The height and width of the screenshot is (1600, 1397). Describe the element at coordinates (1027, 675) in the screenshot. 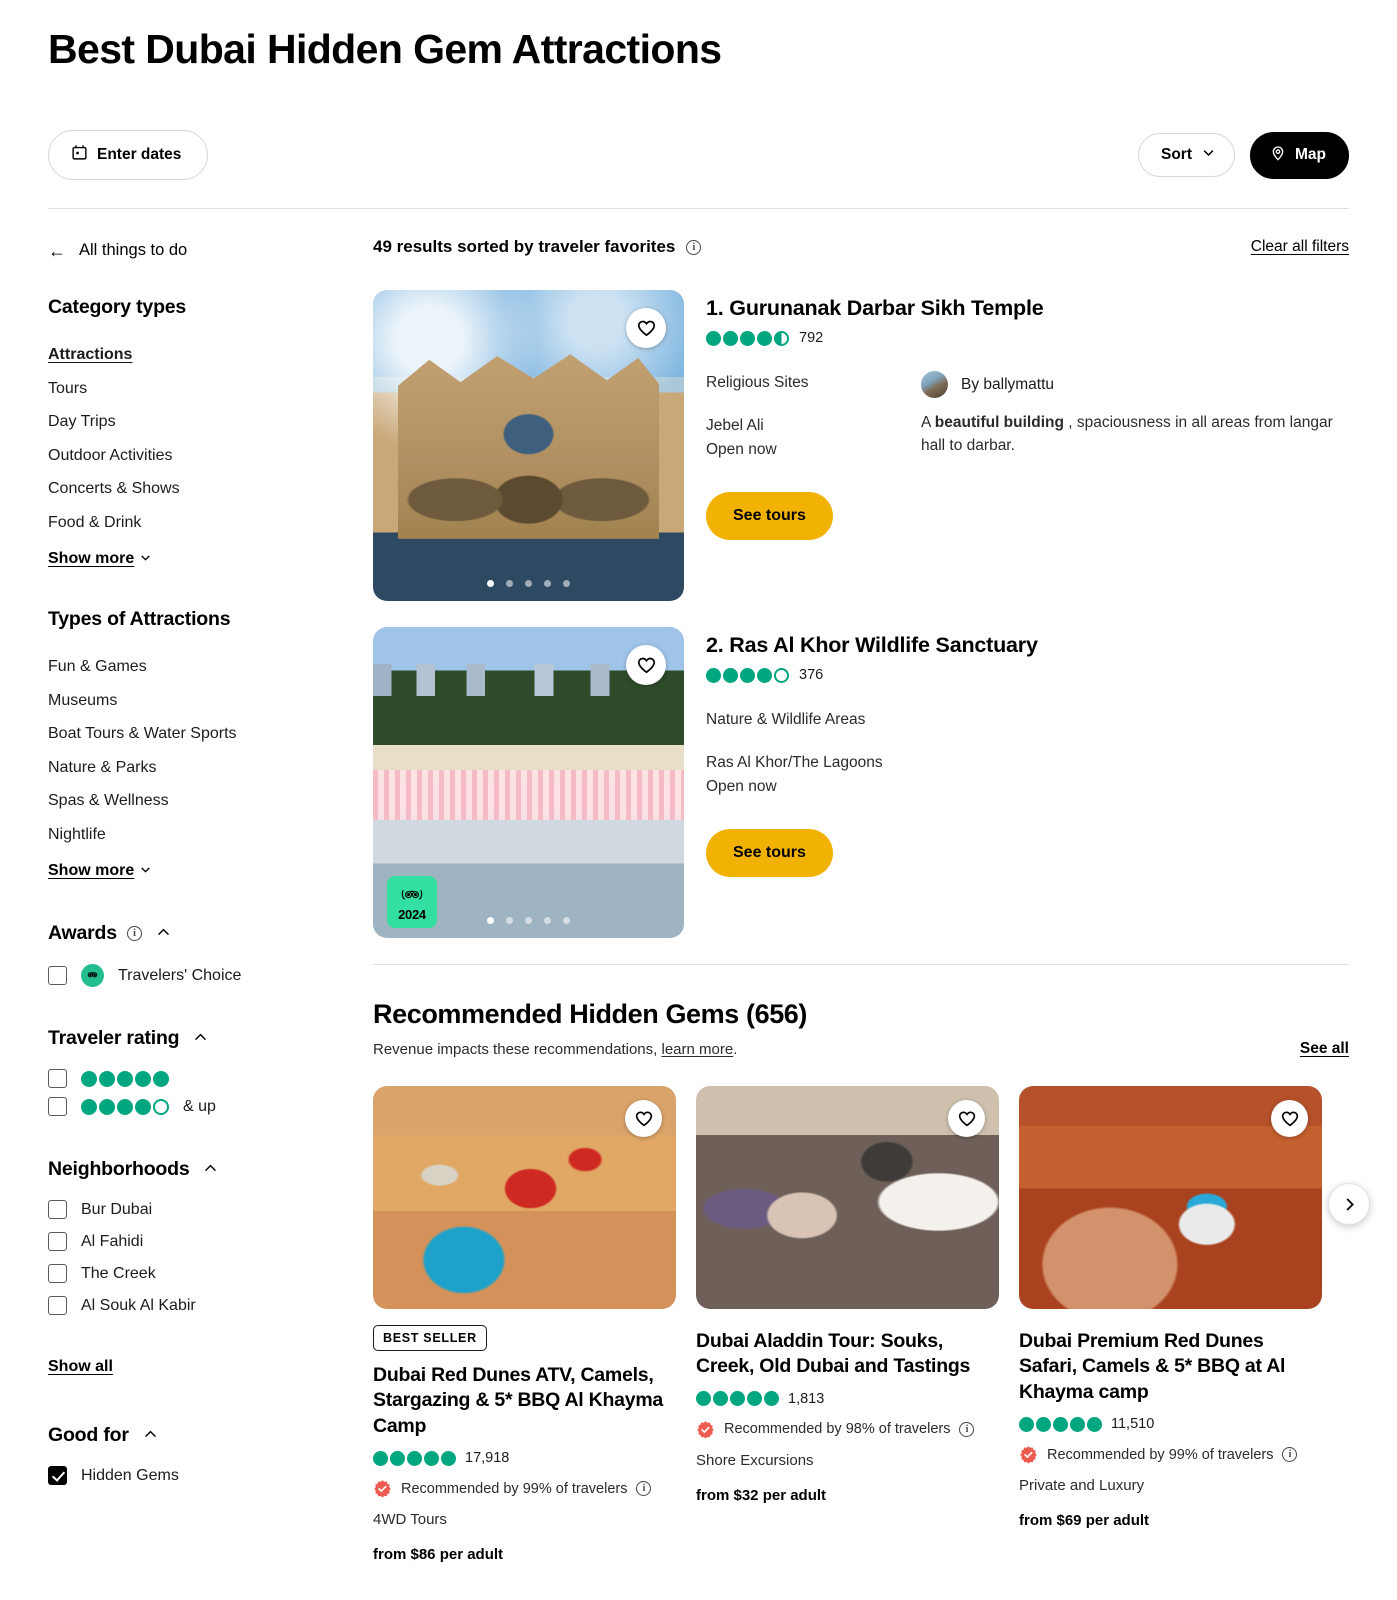

I see `attraction-rating: 376` at that location.